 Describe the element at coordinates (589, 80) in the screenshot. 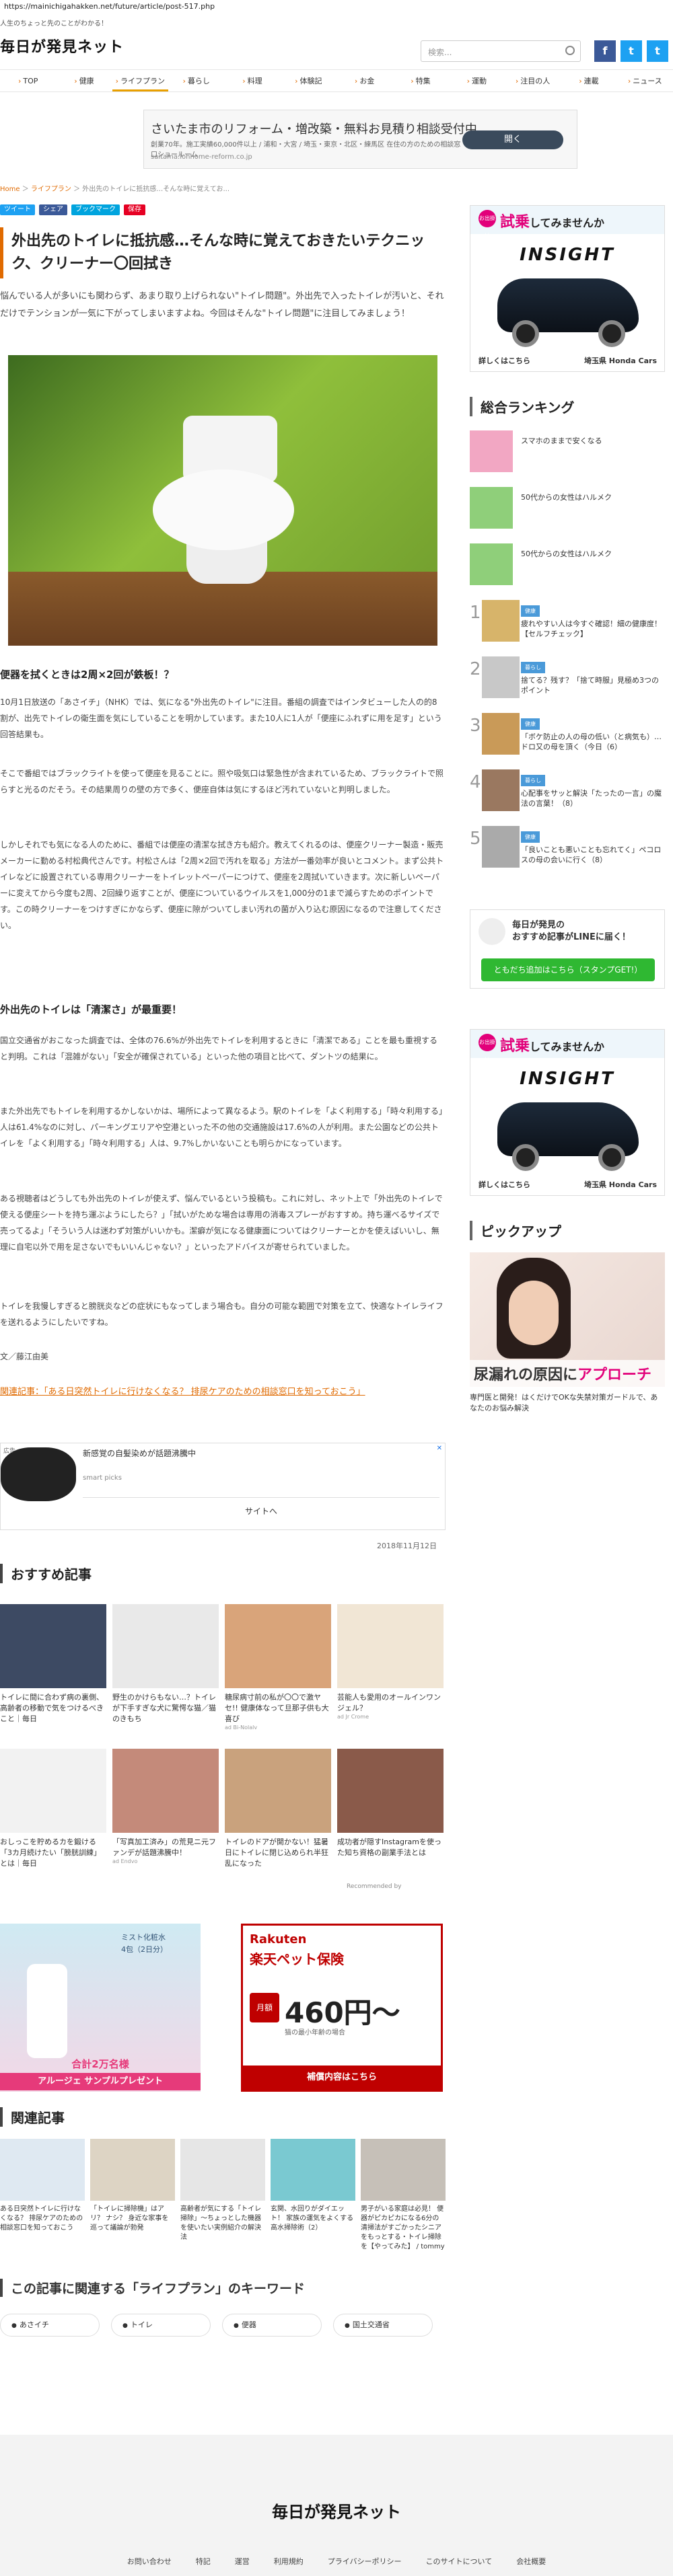

I see `nav-series: › 連載` at that location.